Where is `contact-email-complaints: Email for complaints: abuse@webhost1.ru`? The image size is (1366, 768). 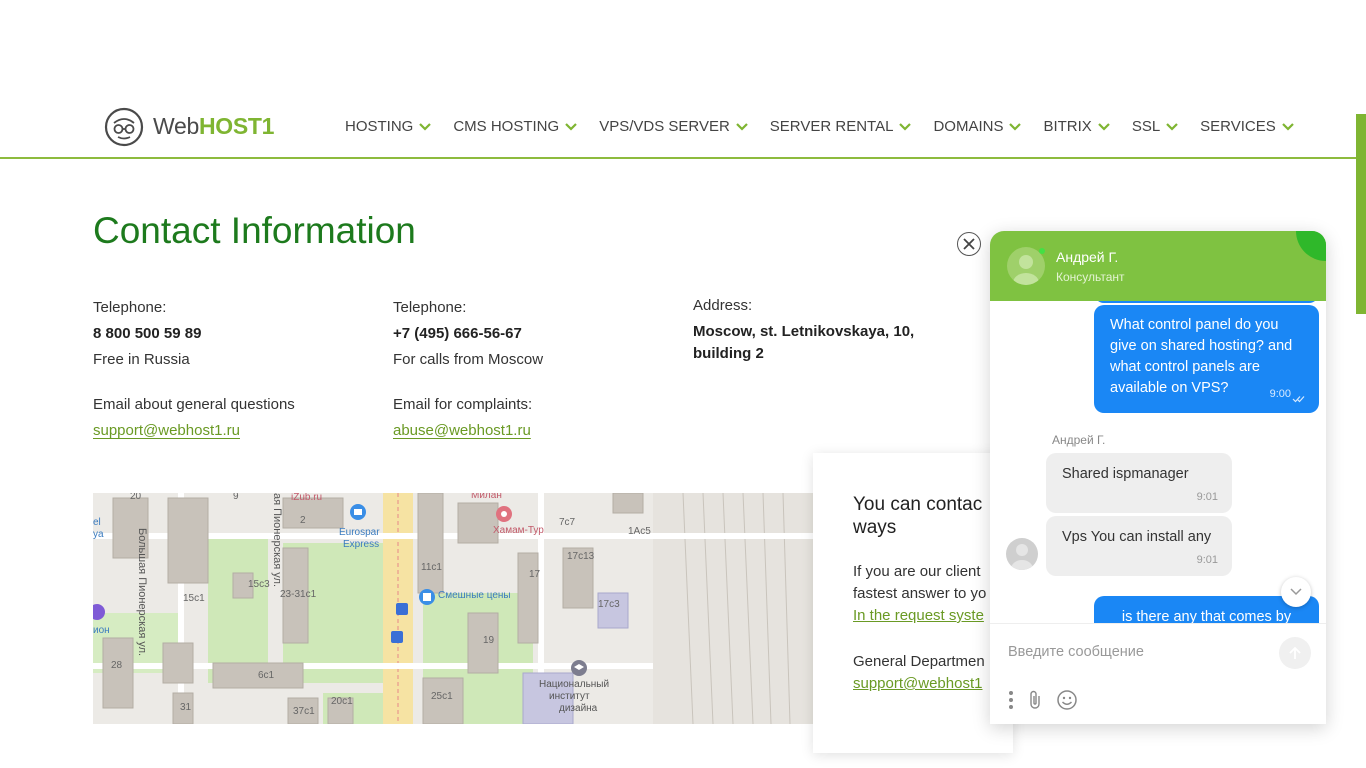 contact-email-complaints: Email for complaints: abuse@webhost1.ru is located at coordinates (462, 418).